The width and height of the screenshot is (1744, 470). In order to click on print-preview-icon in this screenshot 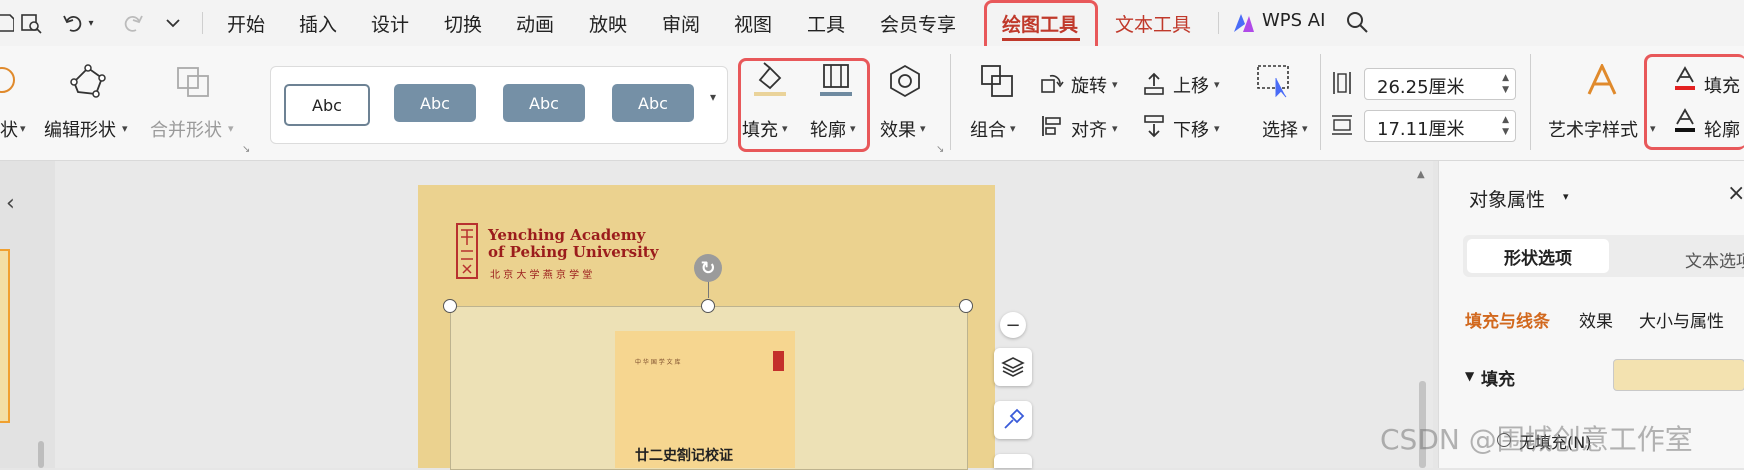, I will do `click(31, 23)`.